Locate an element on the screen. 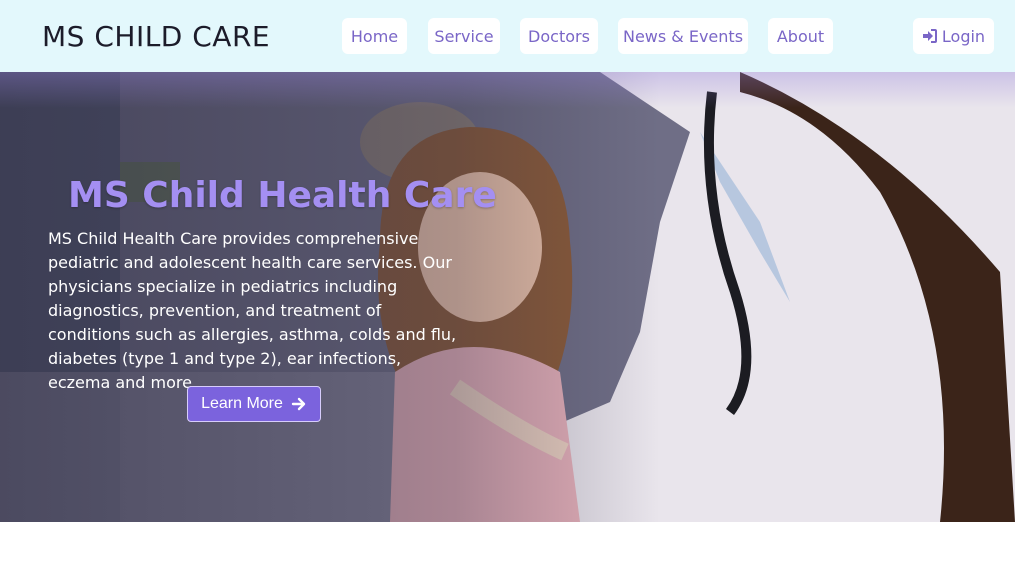 Image resolution: width=1015 pixels, height=570 pixels. arrow-right-icon is located at coordinates (299, 404).